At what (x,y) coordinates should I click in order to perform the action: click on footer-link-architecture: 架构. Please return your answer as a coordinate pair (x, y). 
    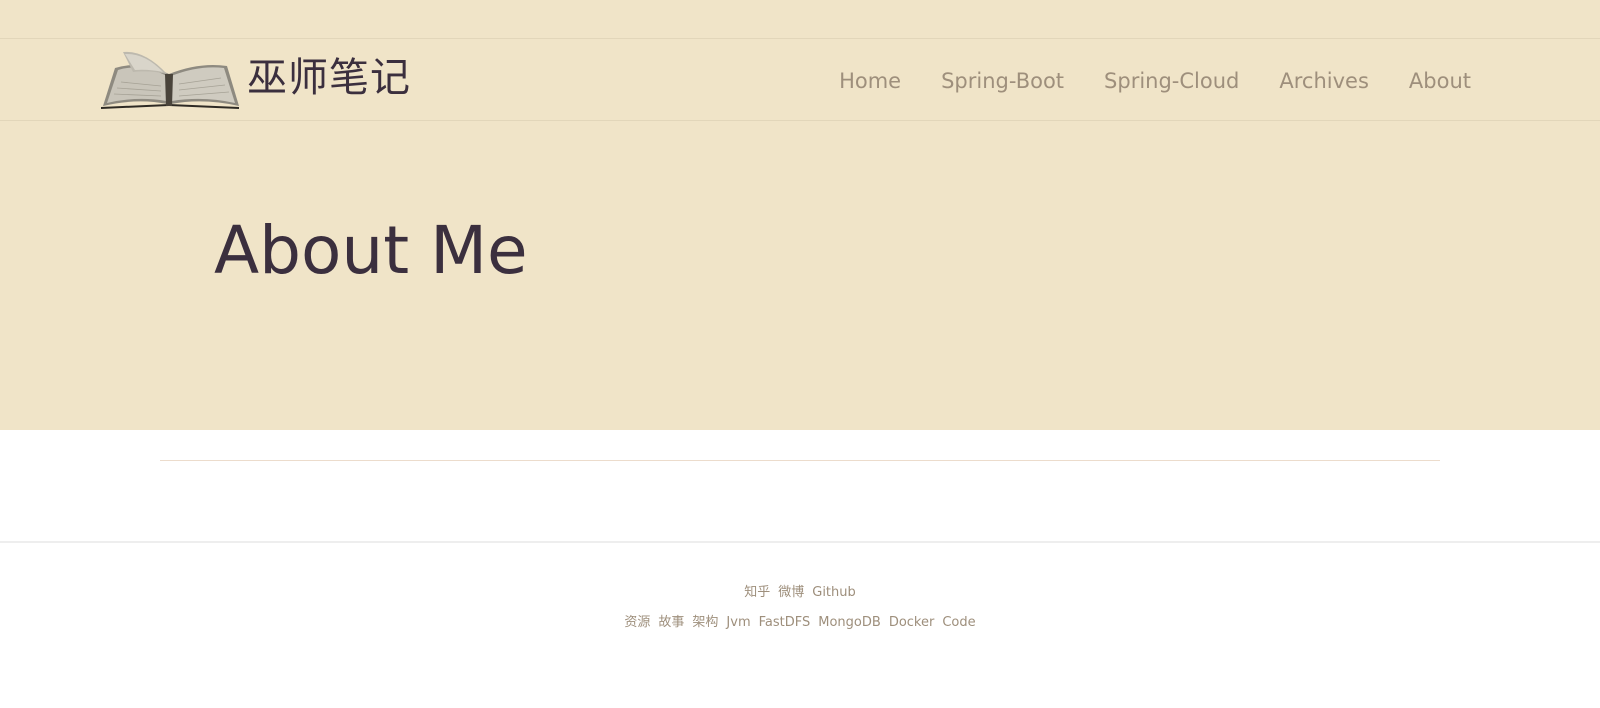
    Looking at the image, I should click on (705, 623).